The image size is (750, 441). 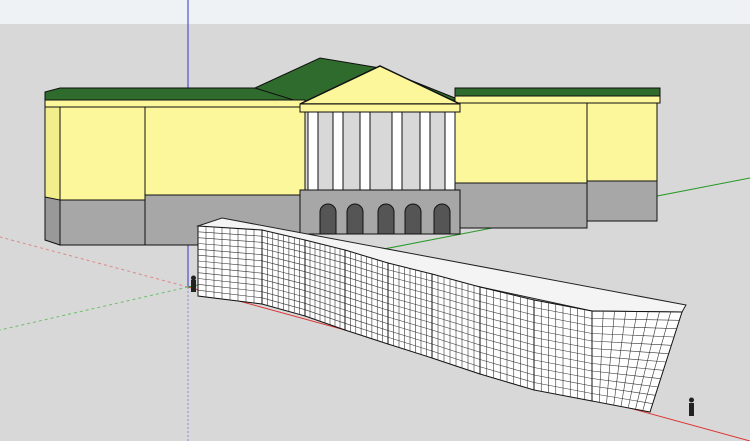 What do you see at coordinates (225, 151) in the screenshot?
I see `left-center-upper` at bounding box center [225, 151].